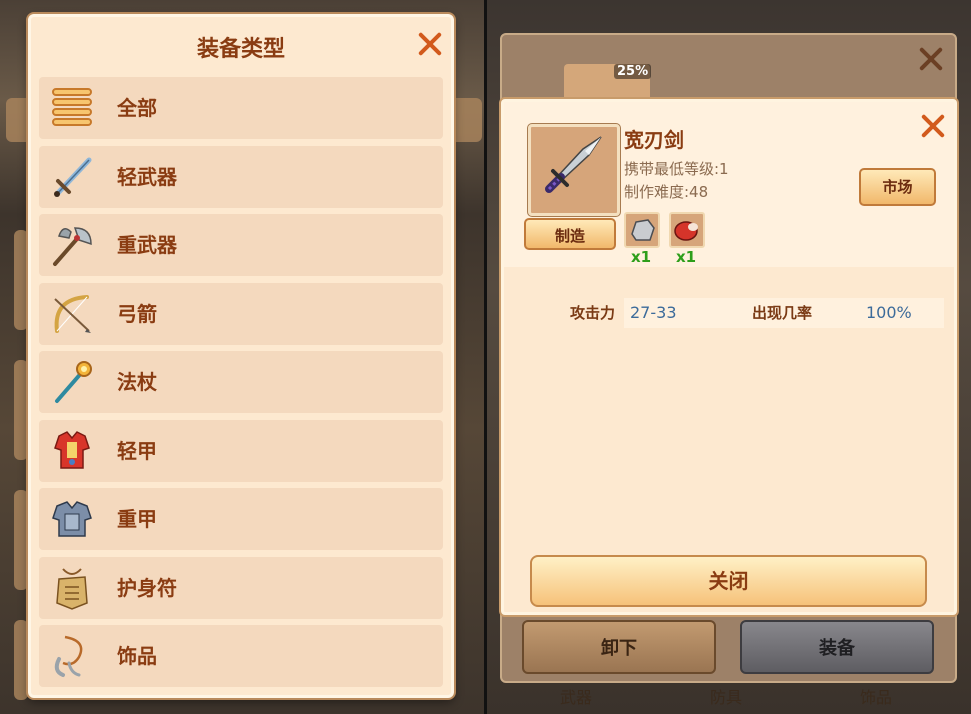 This screenshot has height=714, width=971. What do you see at coordinates (68, 656) in the screenshot?
I see `accessory-icon` at bounding box center [68, 656].